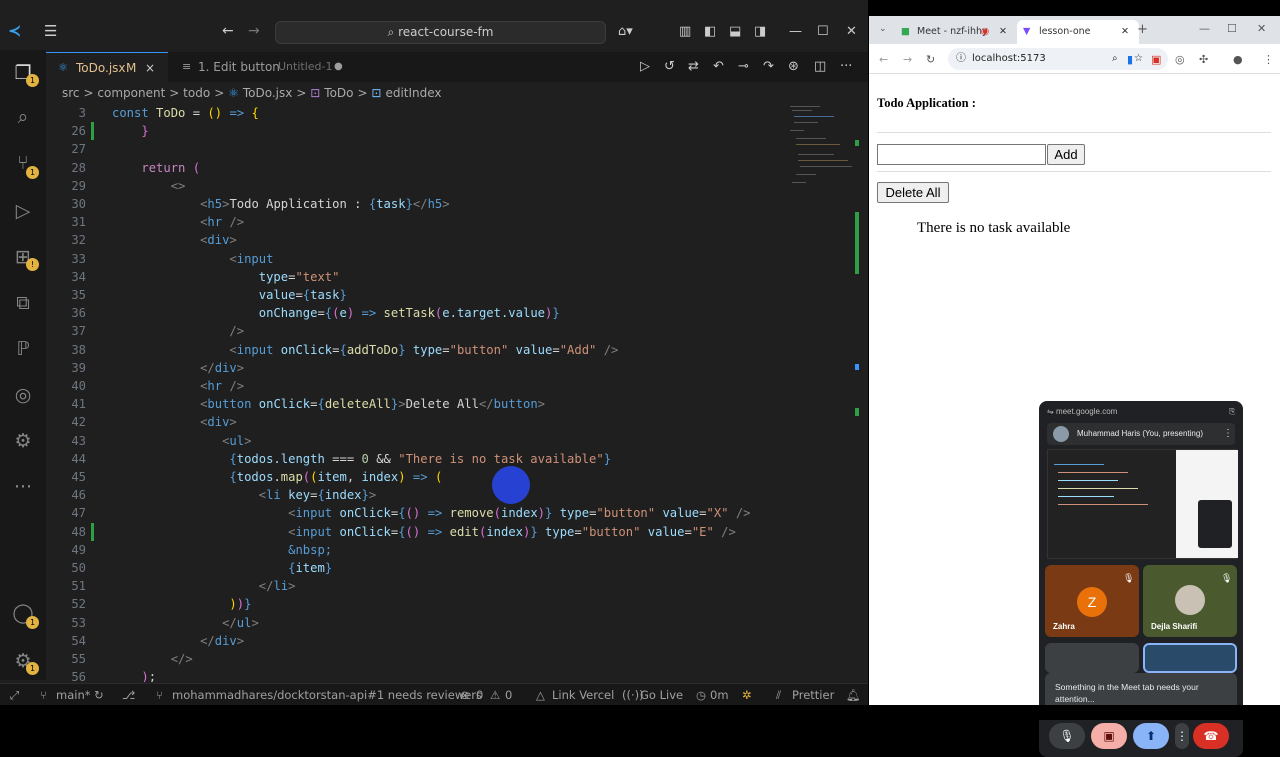 The image size is (1280, 757). I want to click on breadcrumb-item: ToDo.jsx, so click(268, 93).